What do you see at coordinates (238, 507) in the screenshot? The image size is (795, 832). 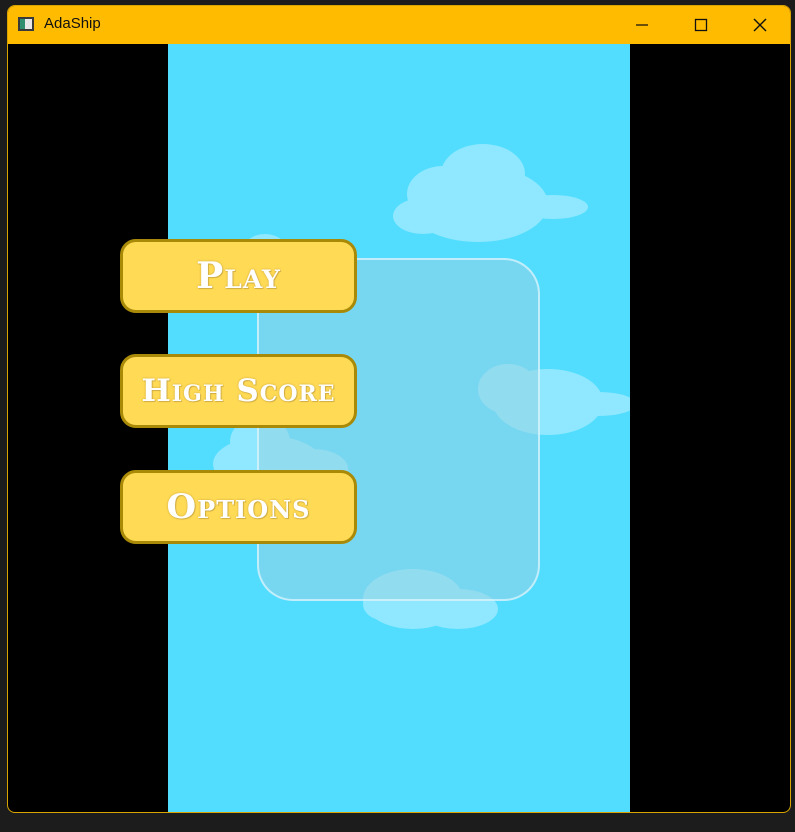 I see `options-button: Options` at bounding box center [238, 507].